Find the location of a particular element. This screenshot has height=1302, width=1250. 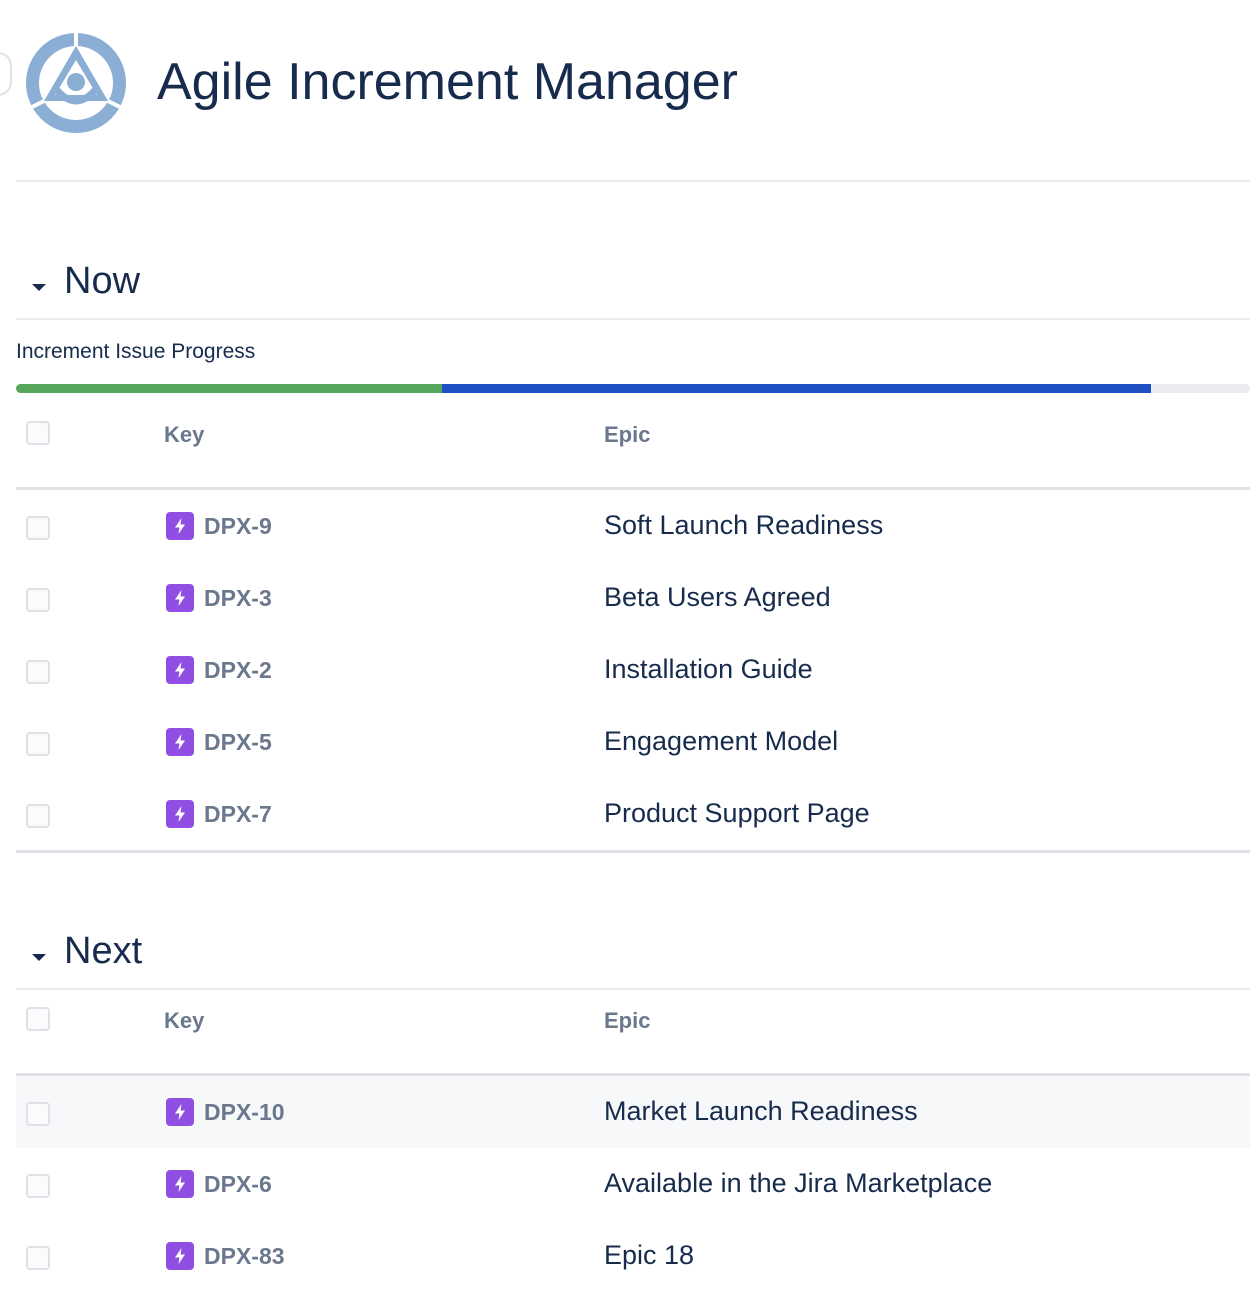

header-divider is located at coordinates (633, 181).